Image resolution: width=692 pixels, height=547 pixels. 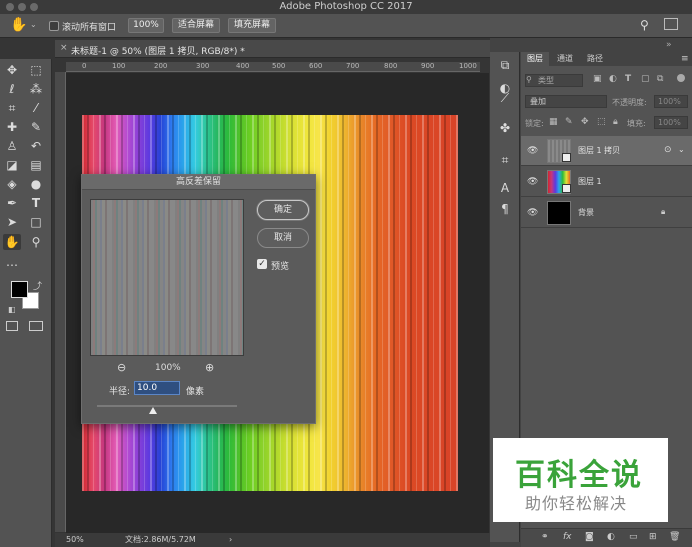 I want to click on lock-all-icon: 🔒︎, so click(x=615, y=122).